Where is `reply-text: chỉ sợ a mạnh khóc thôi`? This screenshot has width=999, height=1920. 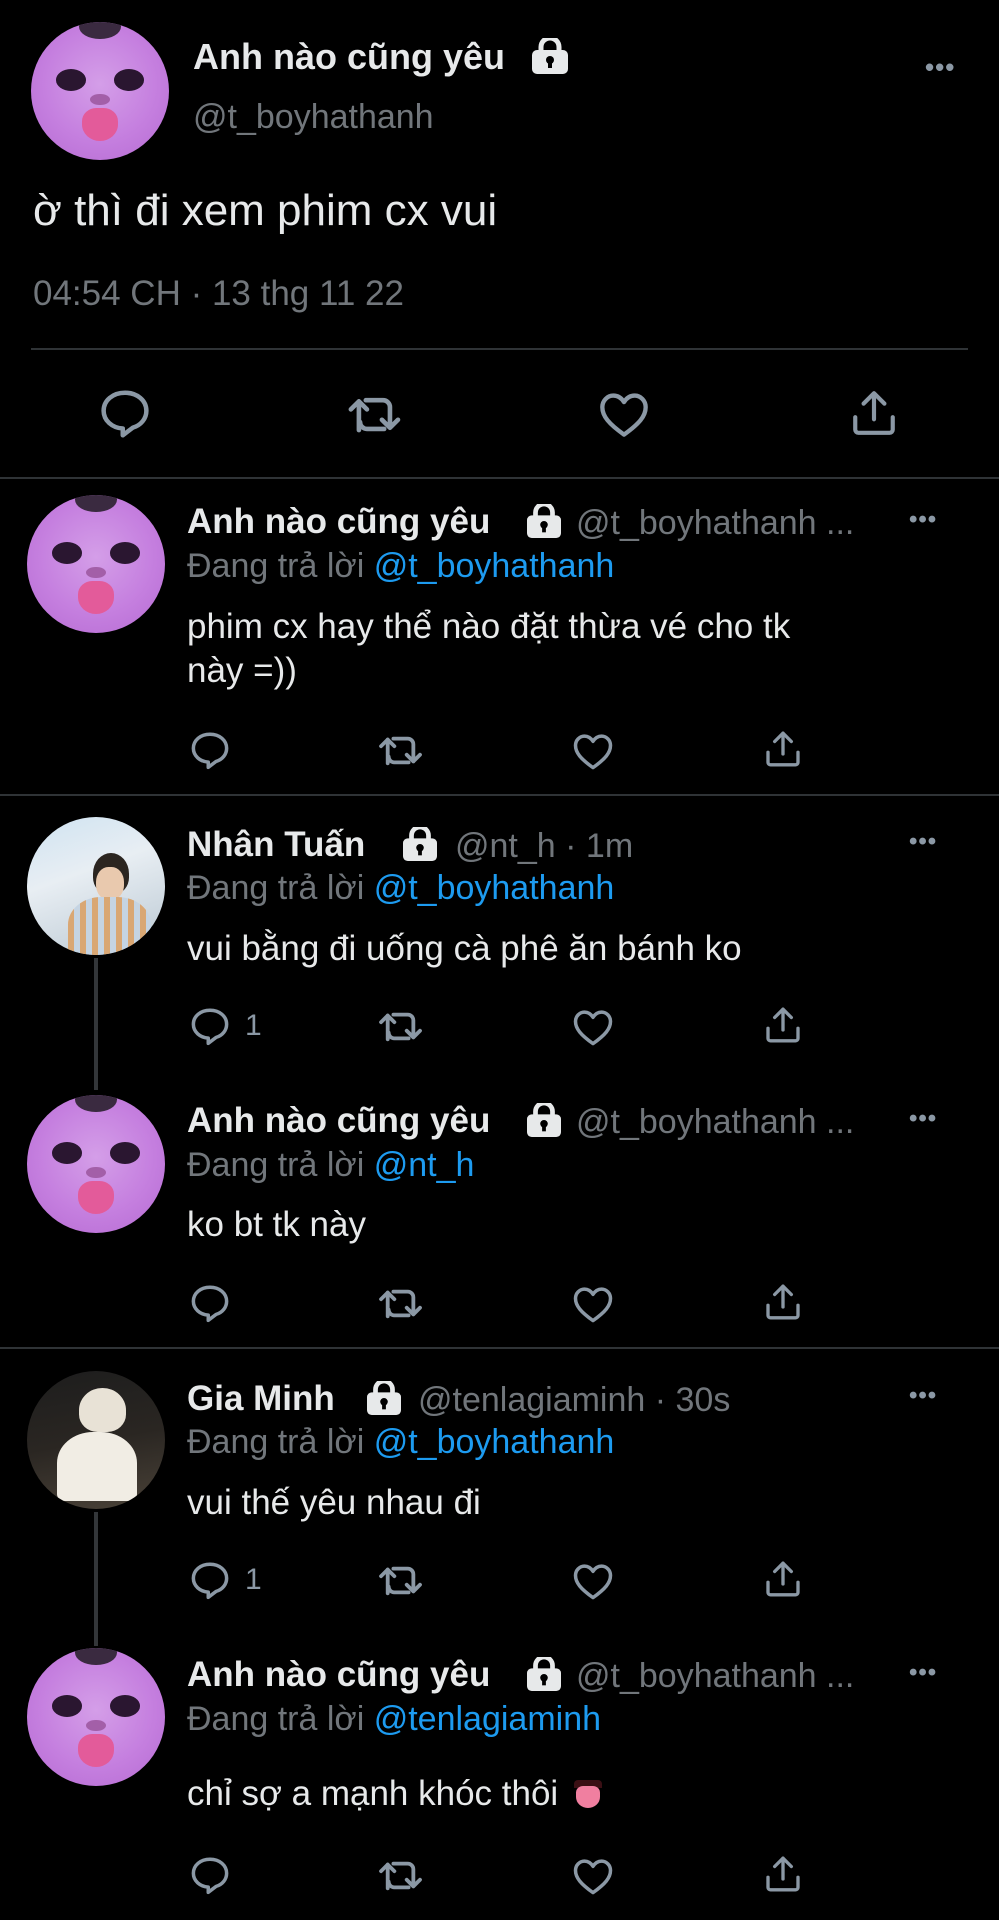
reply-text: chỉ sợ a mạnh khóc thôi is located at coordinates (395, 1794).